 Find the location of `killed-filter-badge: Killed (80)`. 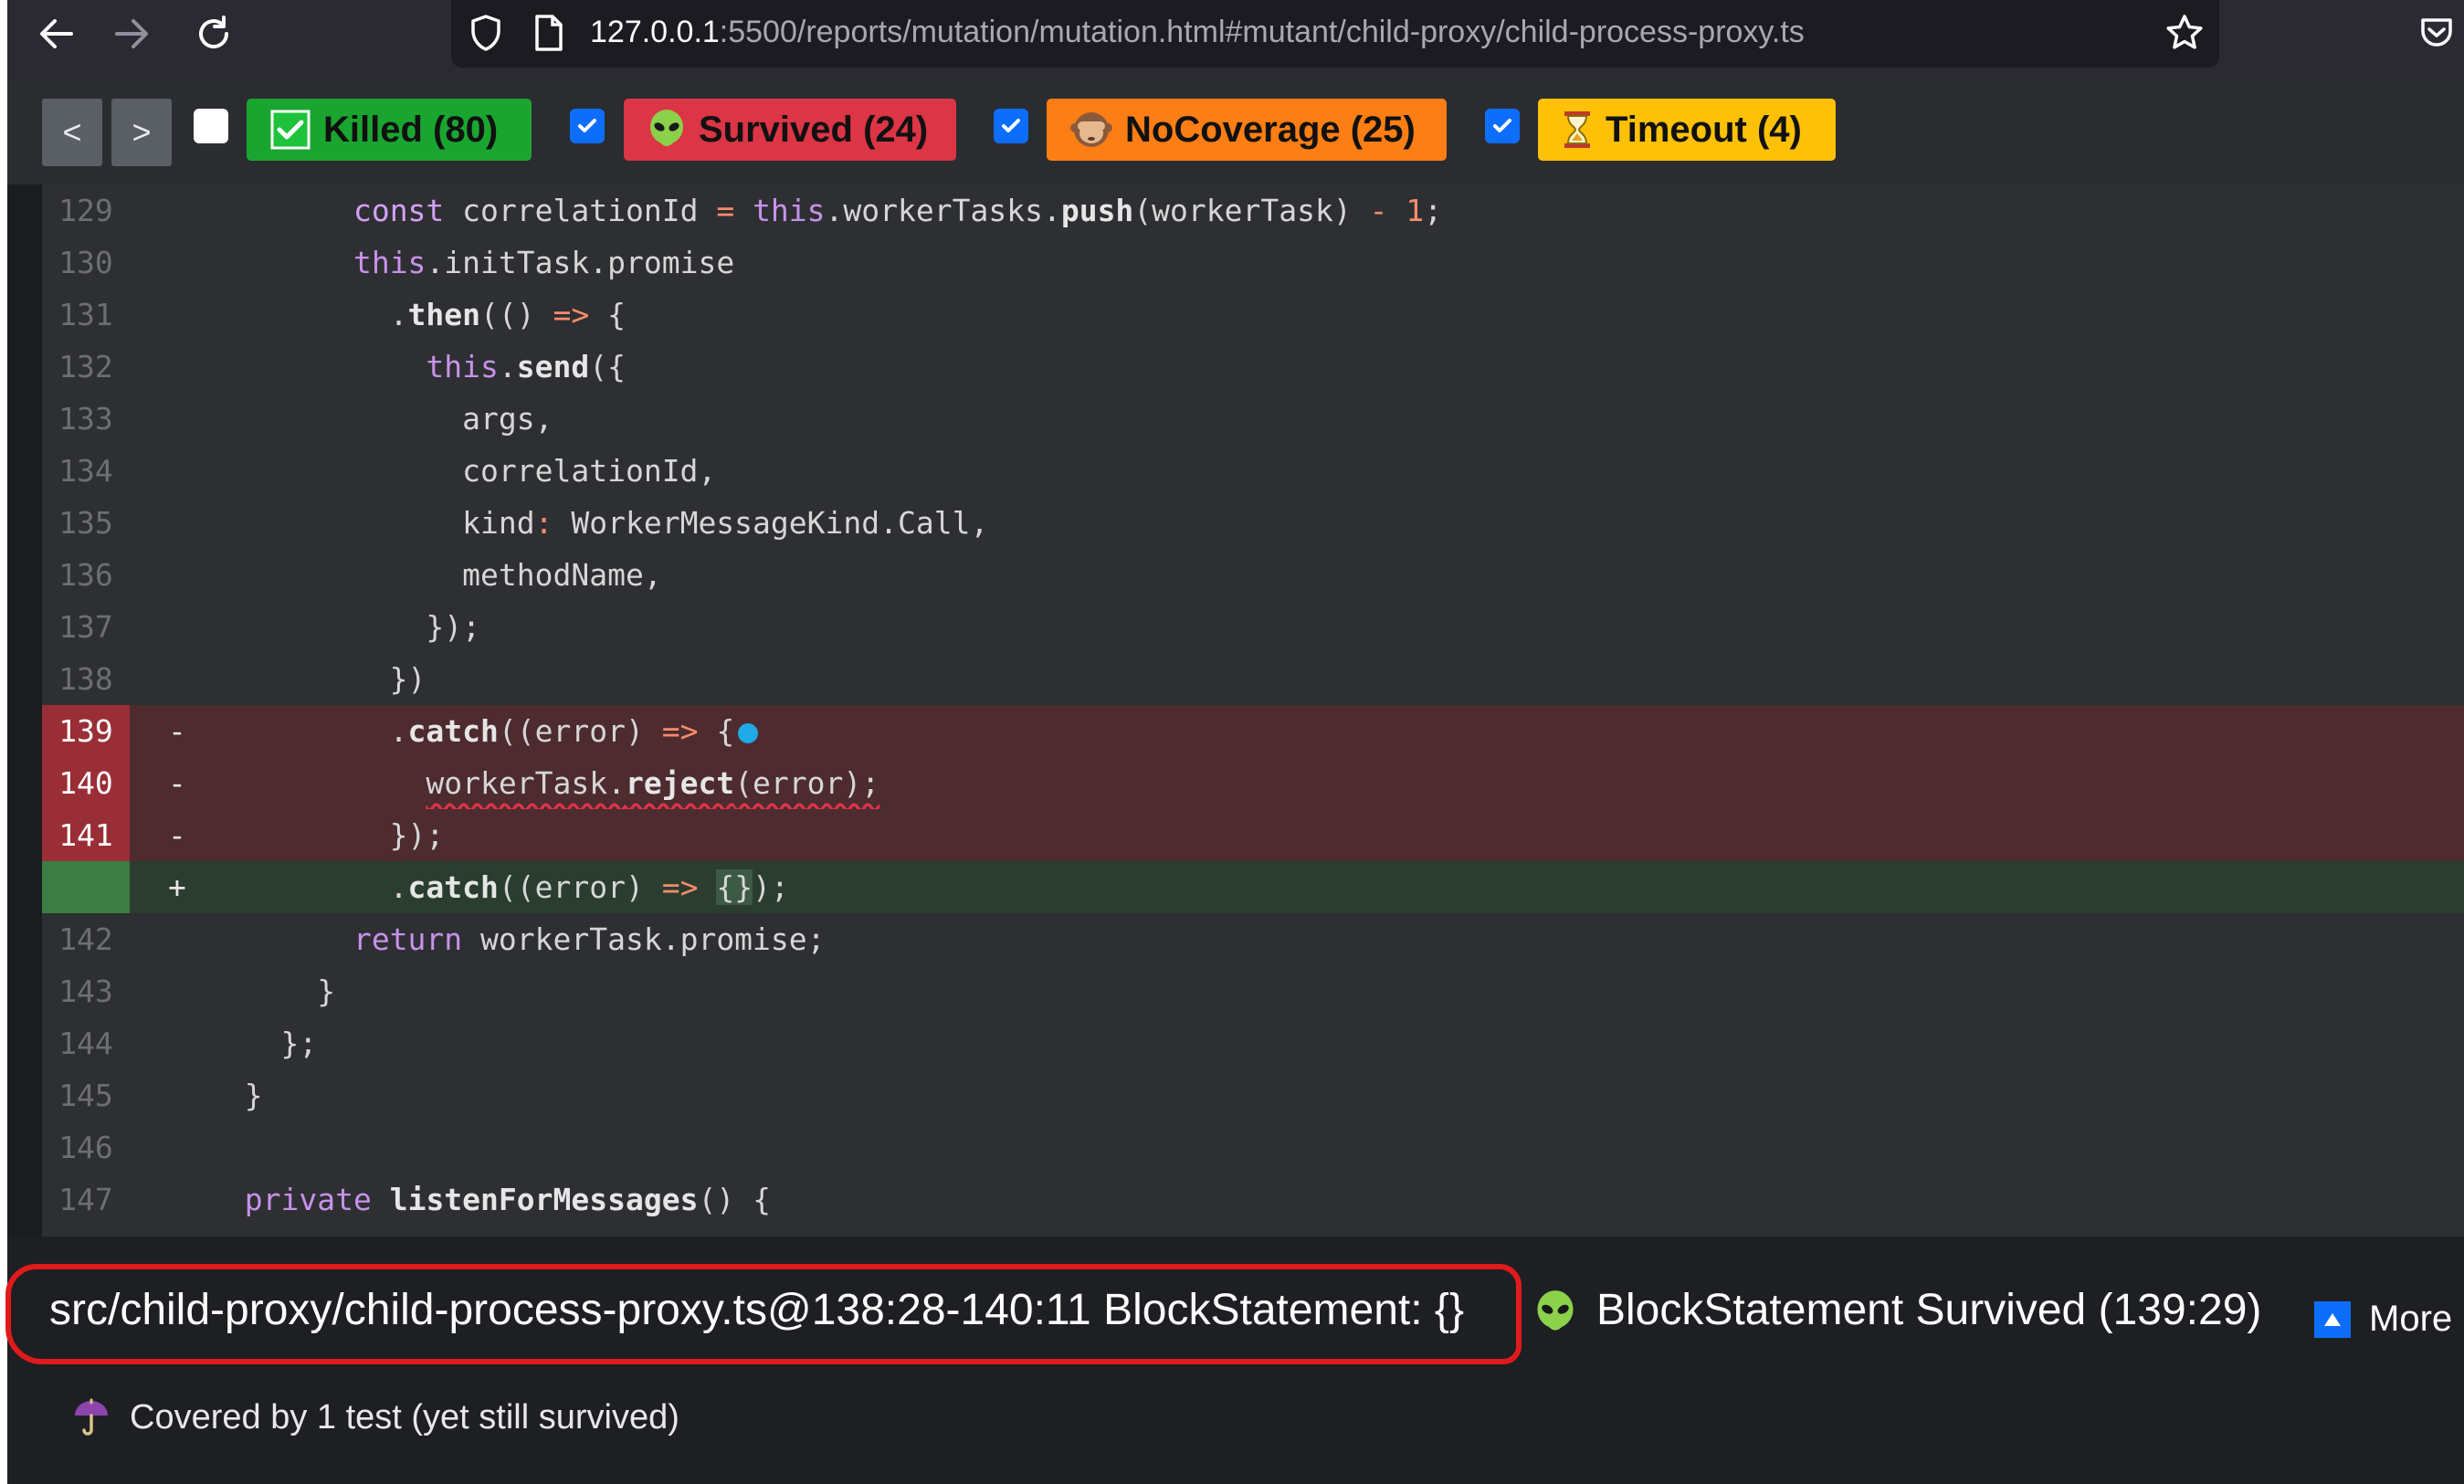

killed-filter-badge: Killed (80) is located at coordinates (389, 130).